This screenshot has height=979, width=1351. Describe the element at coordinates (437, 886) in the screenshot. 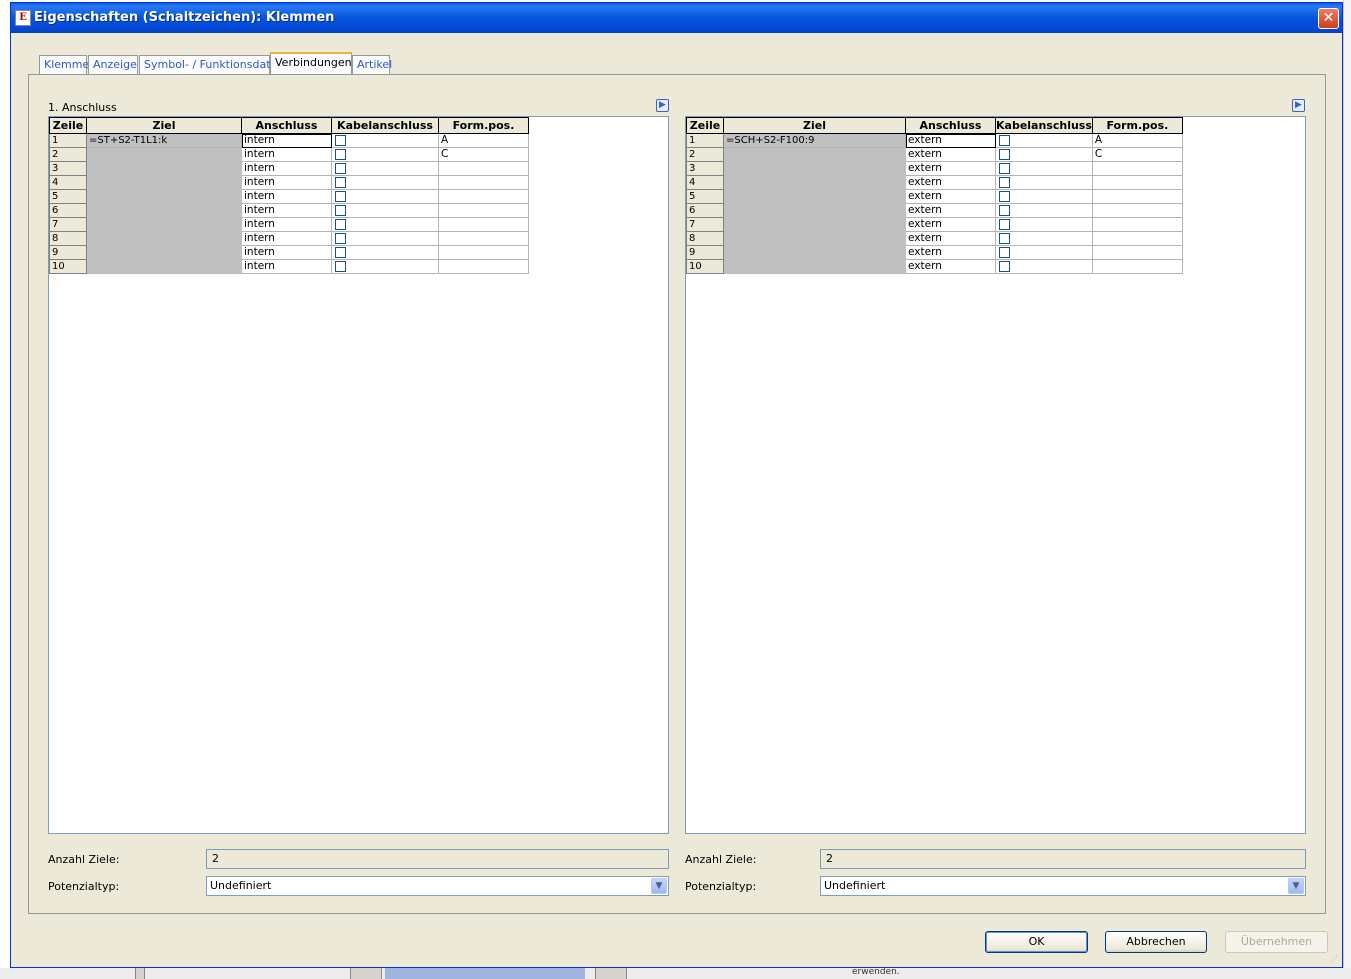

I see `potenzialtyp-select-left: Undefiniert ▼` at that location.